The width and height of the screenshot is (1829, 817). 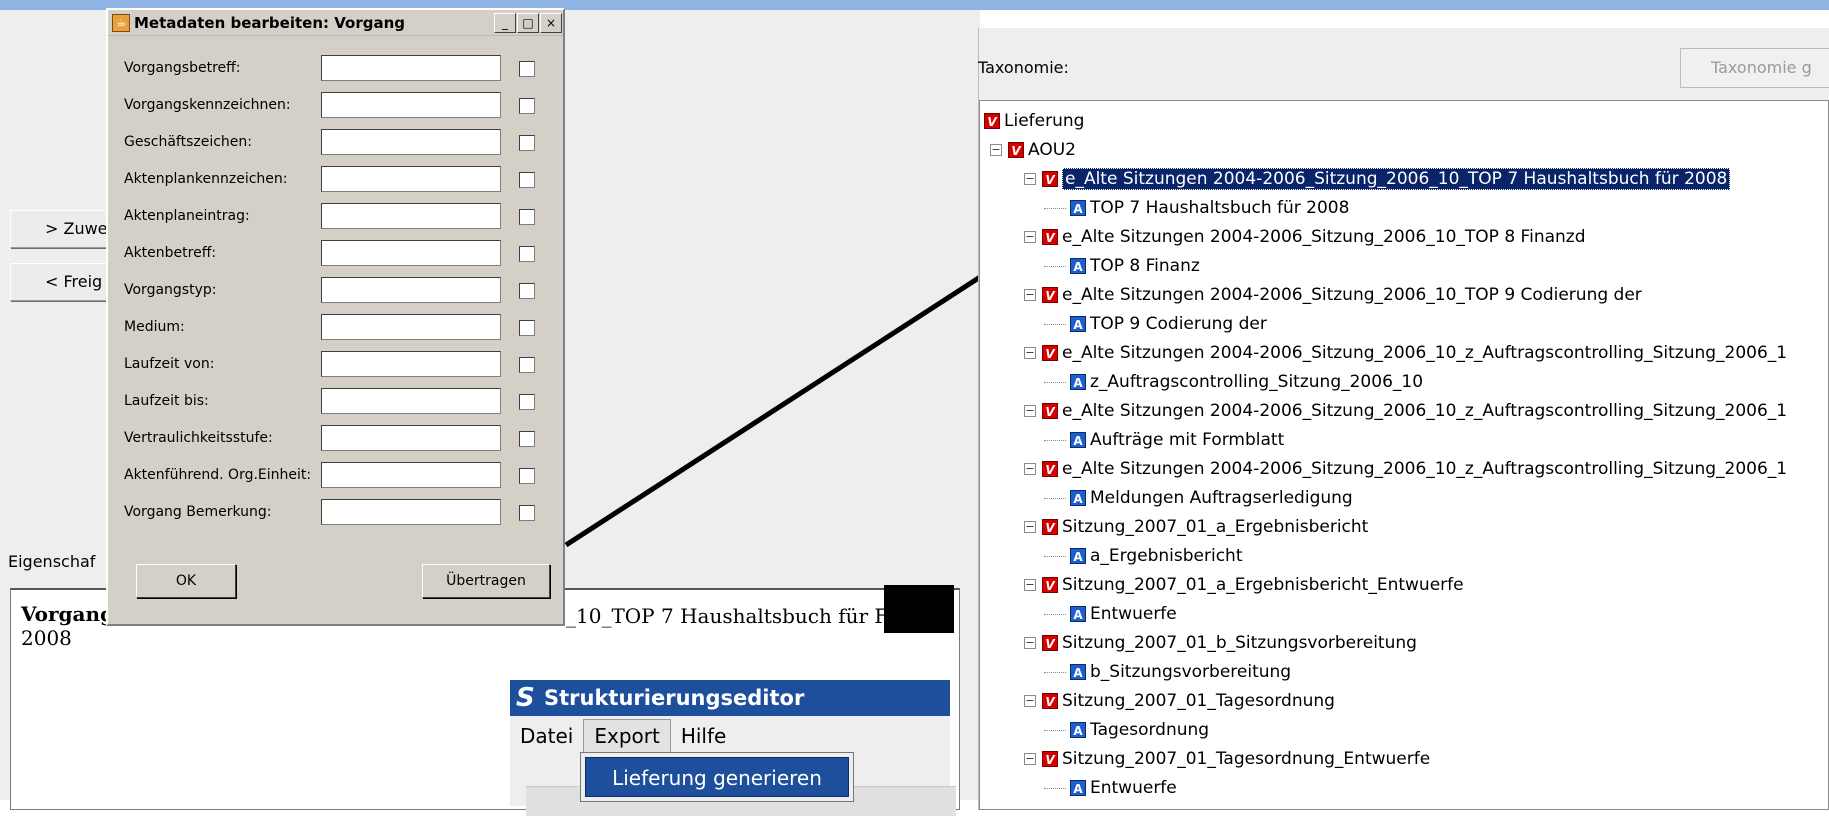 I want to click on field-row: Aktenplankennzeichen:, so click(x=337, y=180).